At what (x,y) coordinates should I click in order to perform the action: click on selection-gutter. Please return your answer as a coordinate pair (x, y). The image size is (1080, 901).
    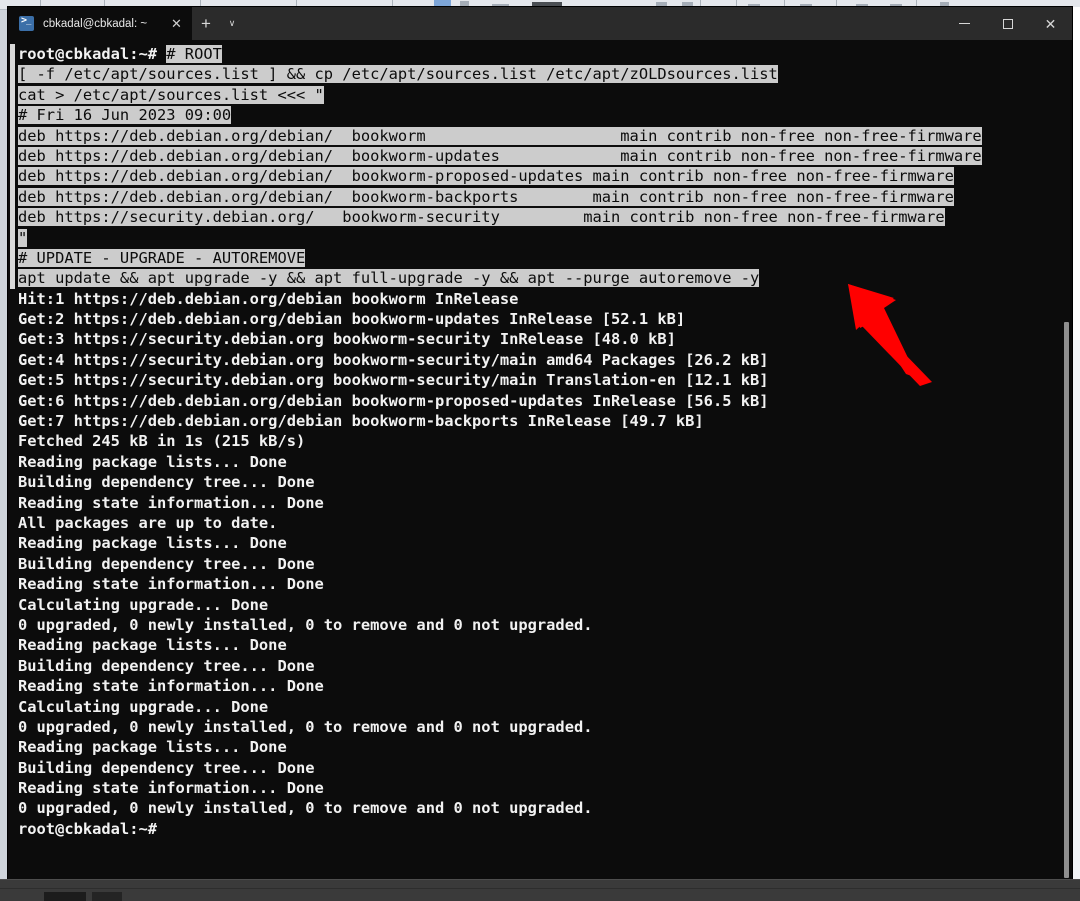
    Looking at the image, I should click on (12, 166).